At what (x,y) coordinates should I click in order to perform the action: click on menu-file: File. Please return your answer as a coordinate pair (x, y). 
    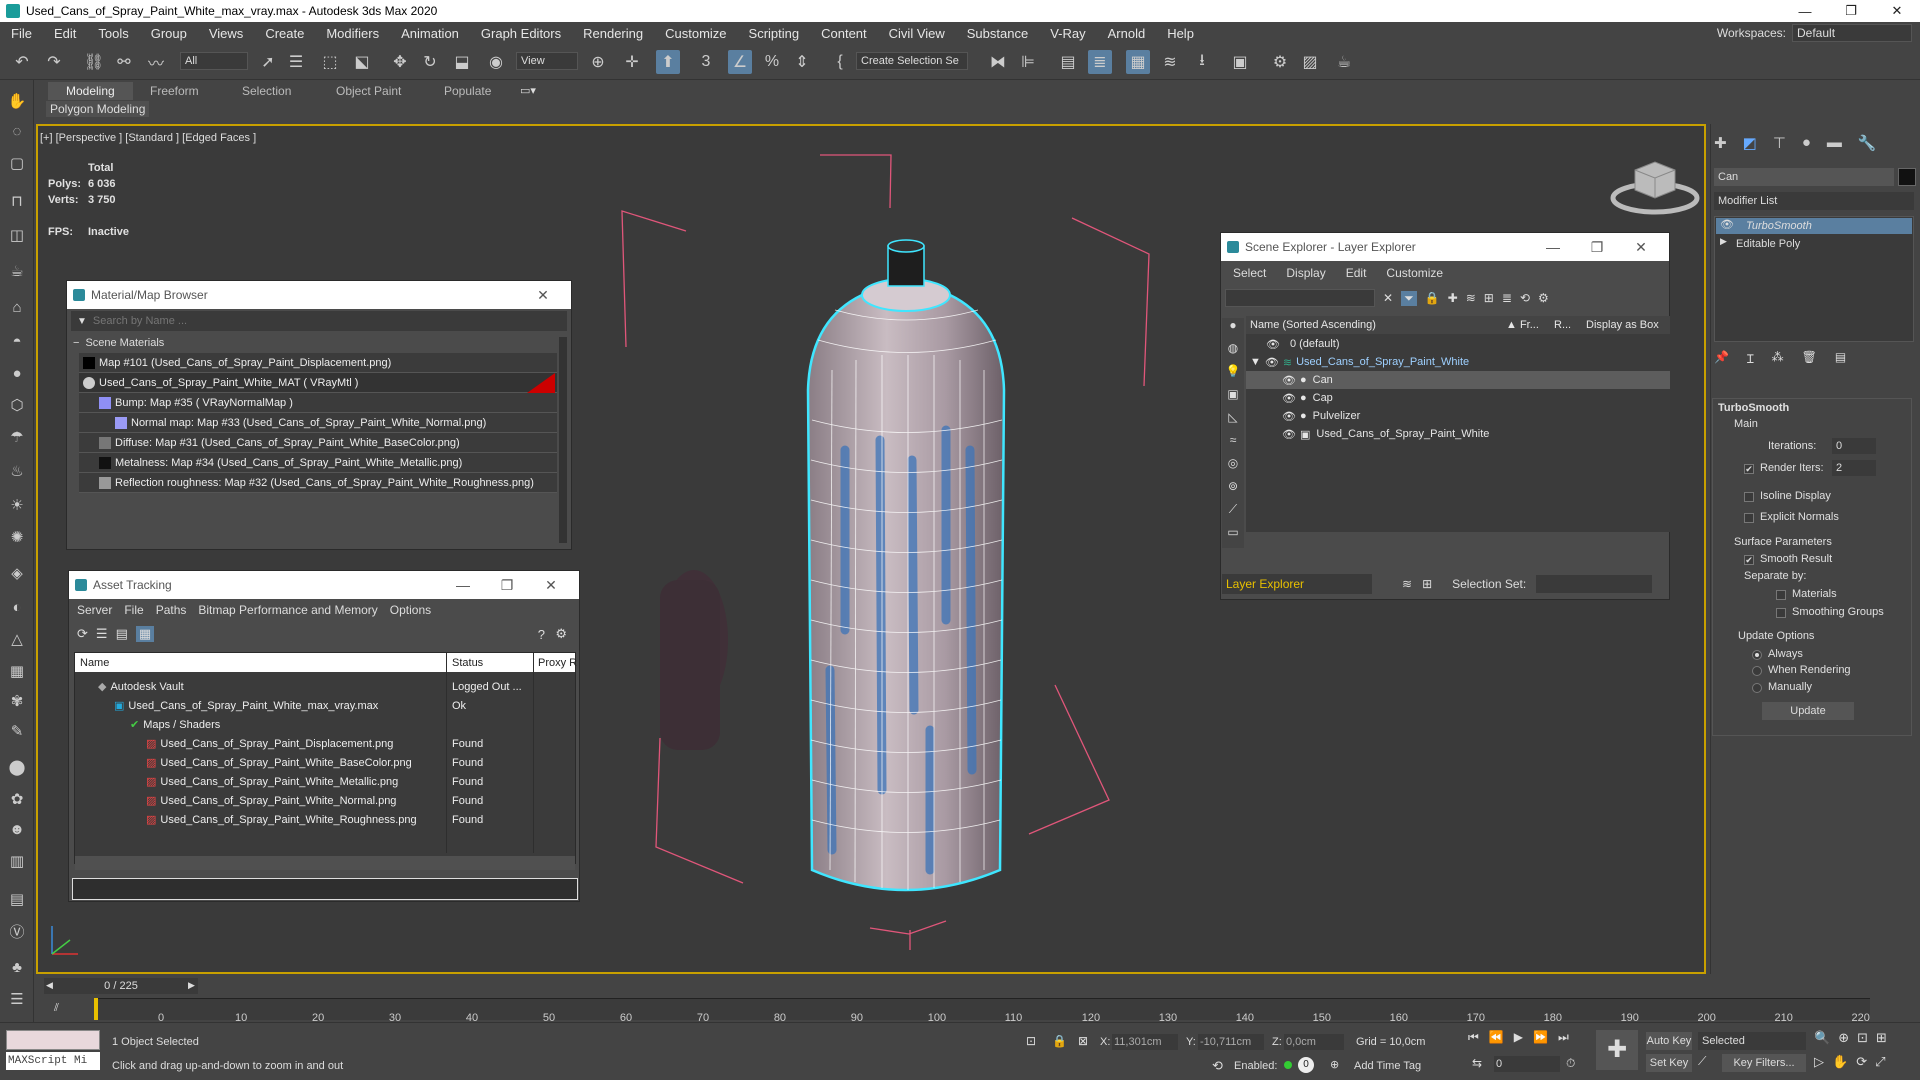
    Looking at the image, I should click on (21, 33).